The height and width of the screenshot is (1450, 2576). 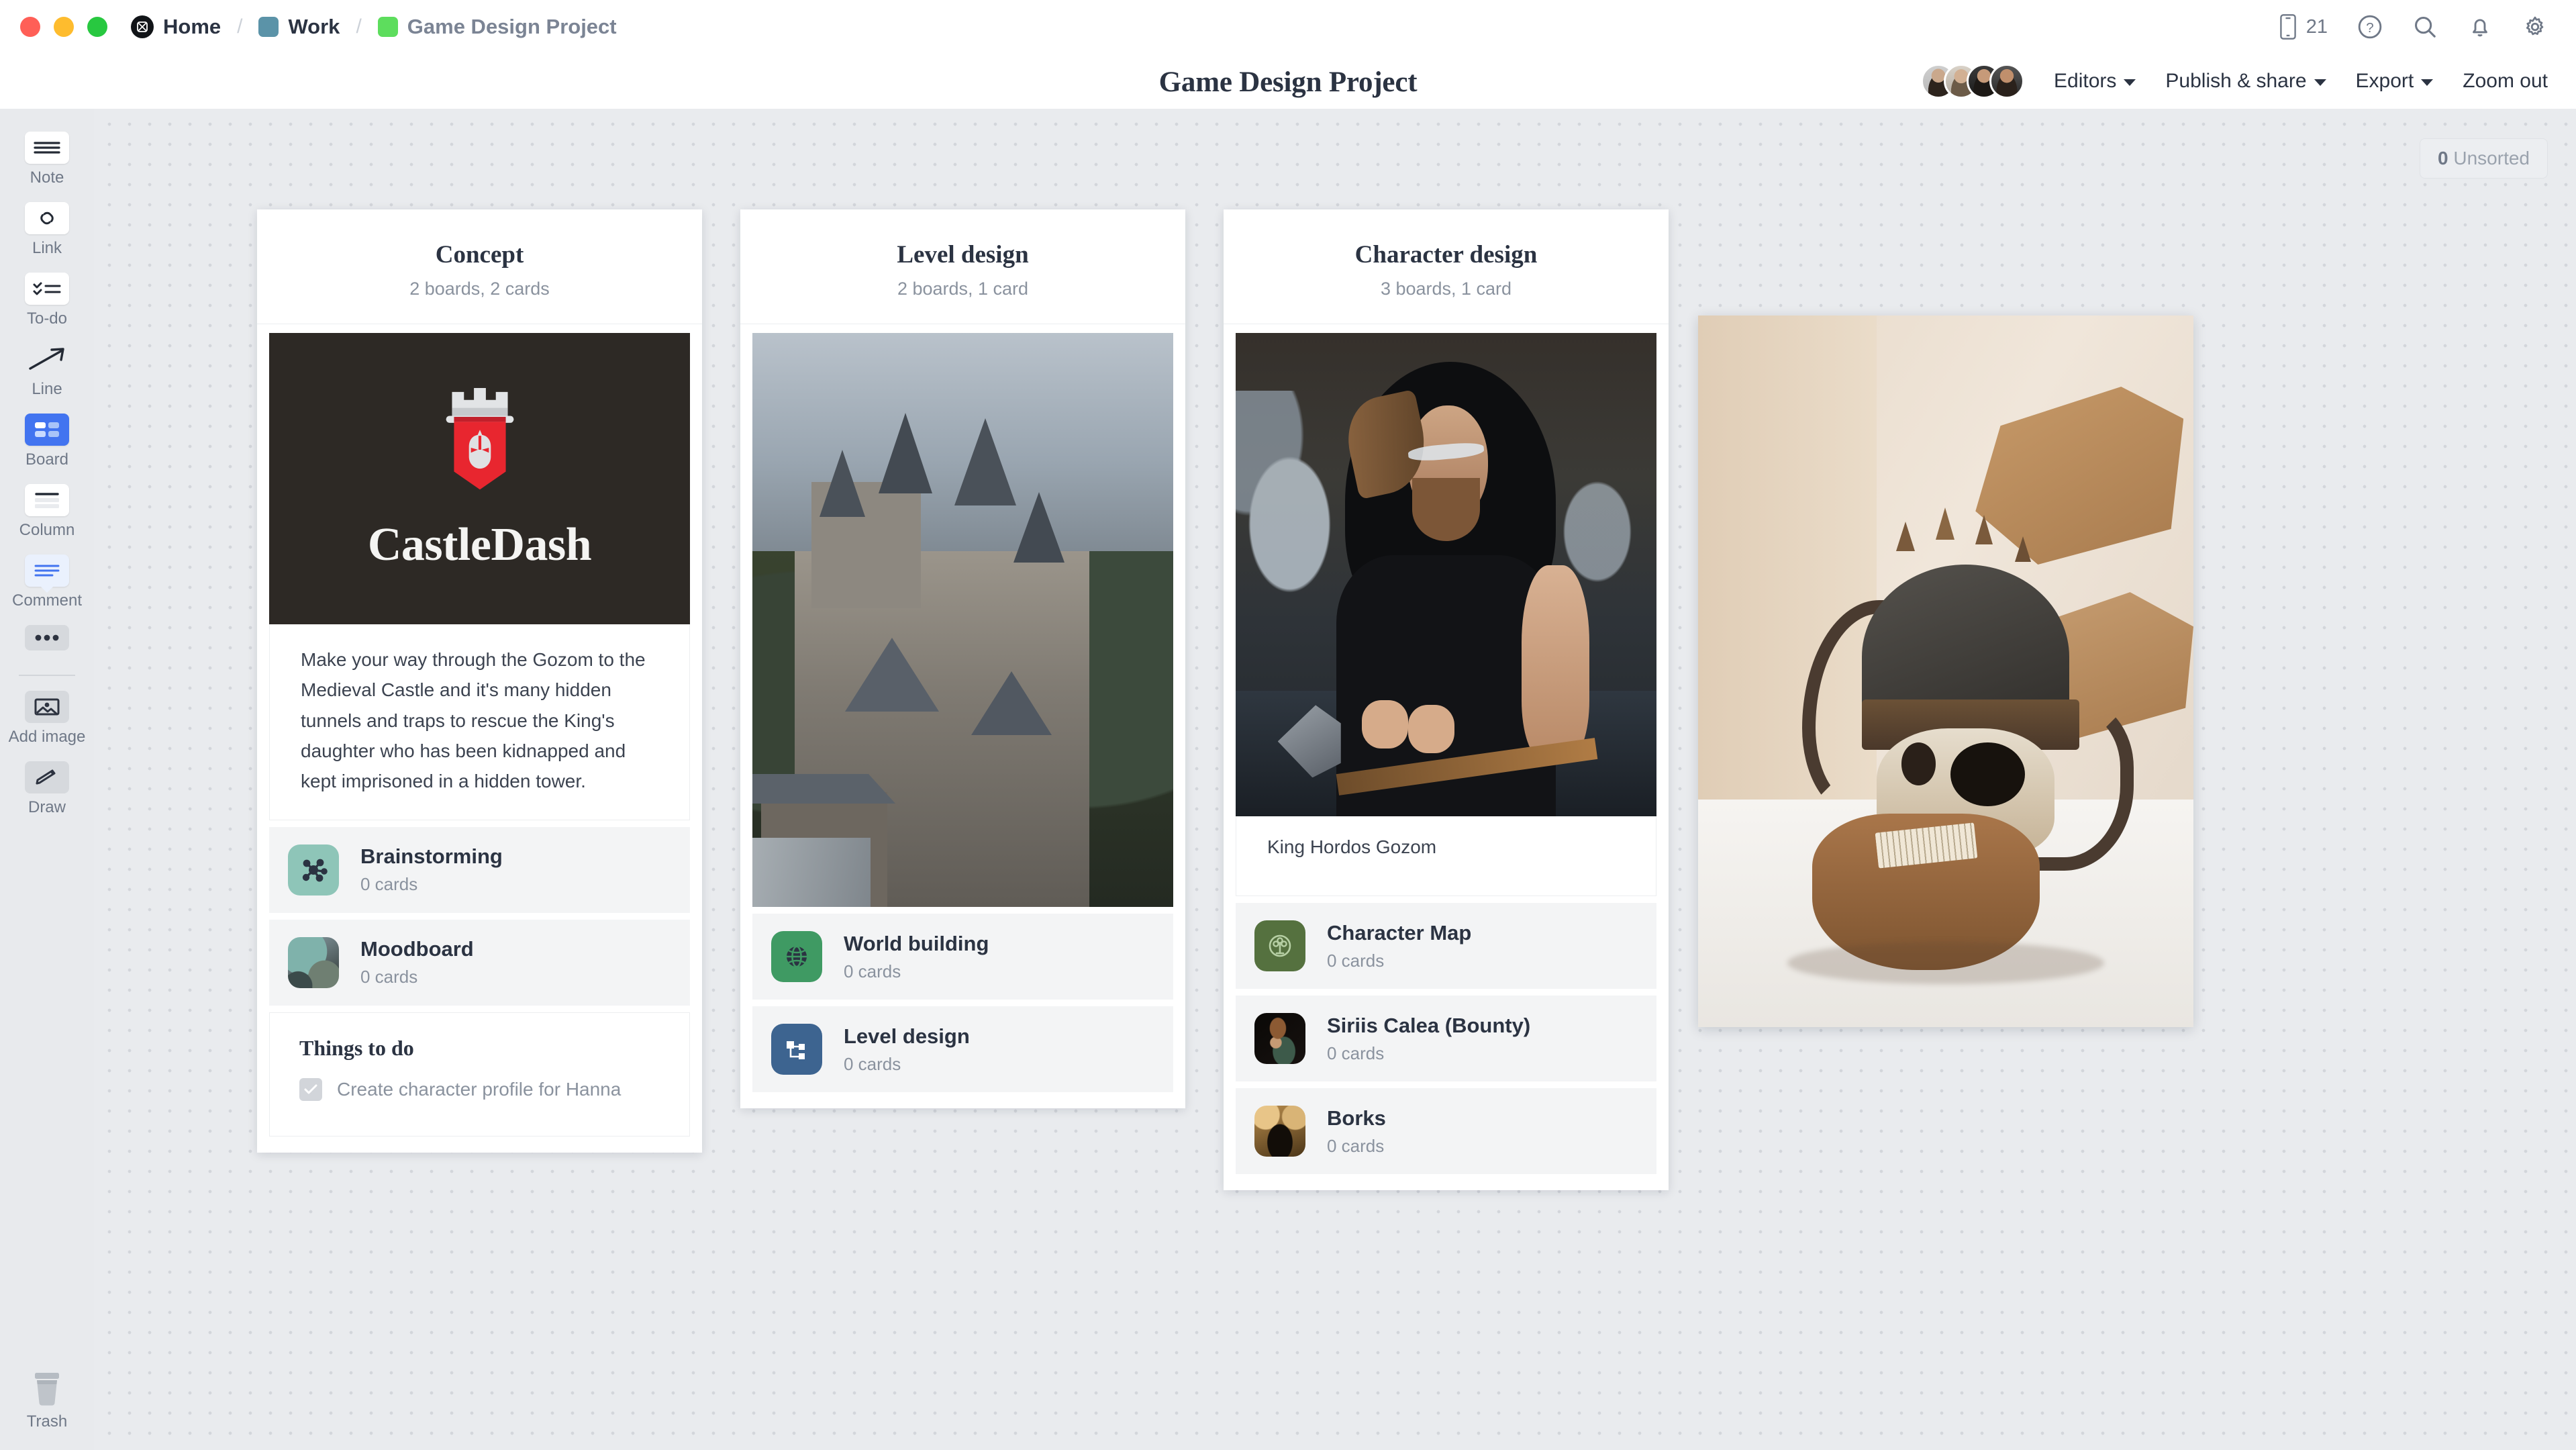 What do you see at coordinates (479, 289) in the screenshot?
I see `column-subtitle: 2 boards, 2 cards` at bounding box center [479, 289].